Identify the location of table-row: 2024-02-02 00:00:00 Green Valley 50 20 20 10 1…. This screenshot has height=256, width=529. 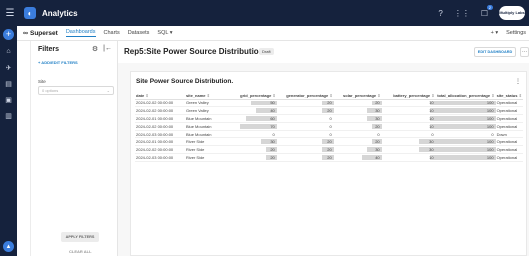
(329, 103).